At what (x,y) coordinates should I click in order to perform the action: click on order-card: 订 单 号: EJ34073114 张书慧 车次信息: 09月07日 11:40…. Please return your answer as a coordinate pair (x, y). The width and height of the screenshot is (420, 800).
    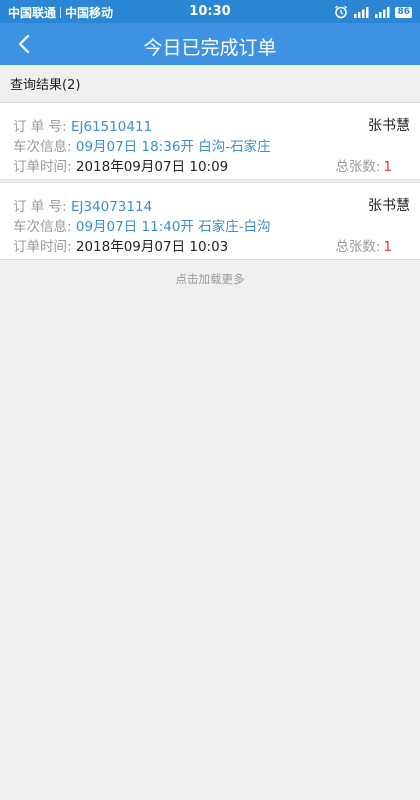
    Looking at the image, I should click on (210, 221).